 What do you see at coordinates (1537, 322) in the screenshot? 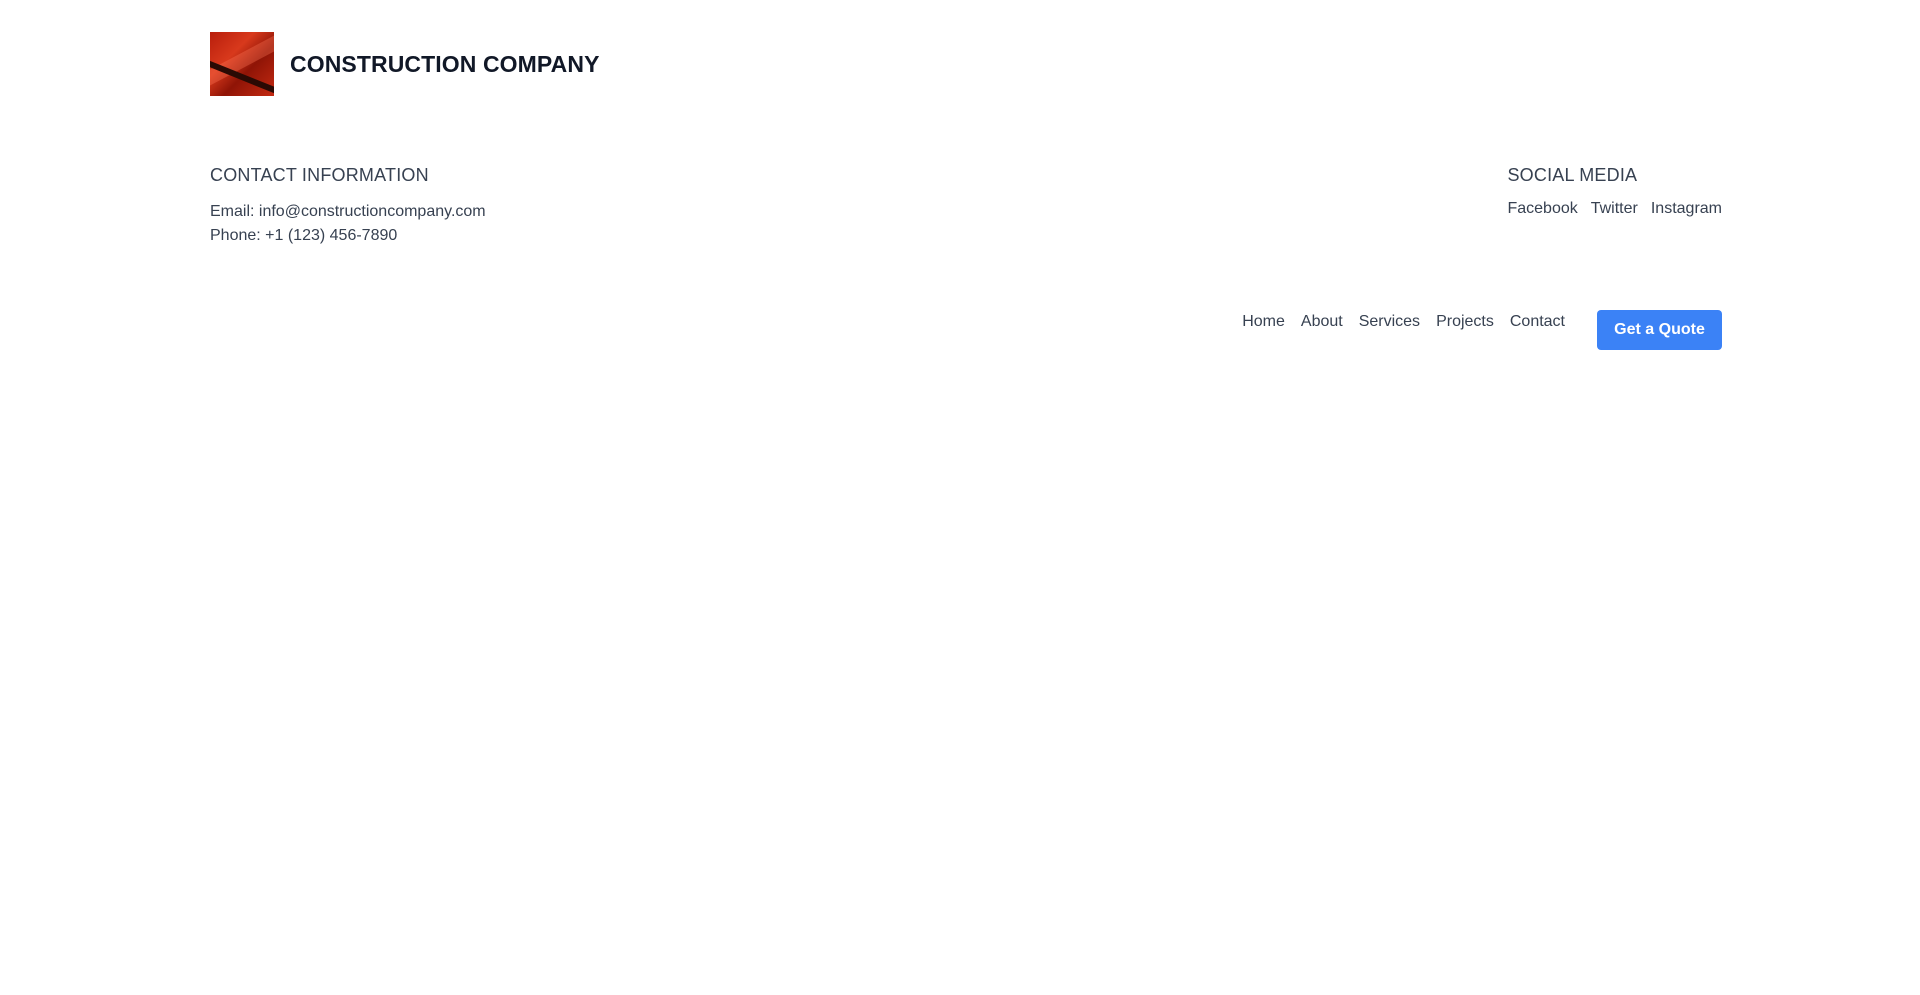
I see `nav-item-contact: Contact` at bounding box center [1537, 322].